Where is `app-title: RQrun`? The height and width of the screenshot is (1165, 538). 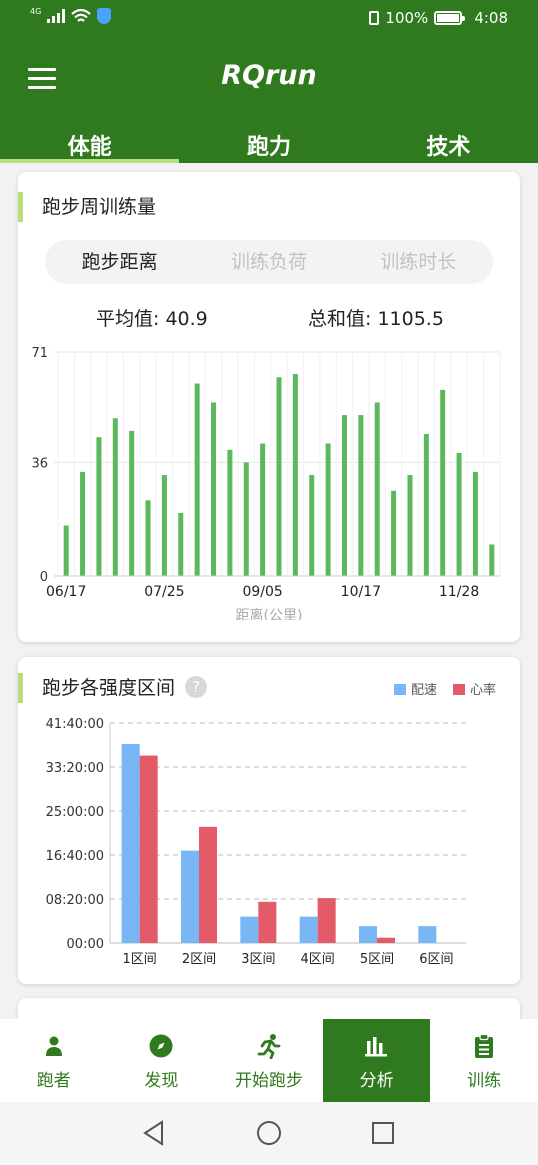
app-title: RQrun is located at coordinates (269, 75).